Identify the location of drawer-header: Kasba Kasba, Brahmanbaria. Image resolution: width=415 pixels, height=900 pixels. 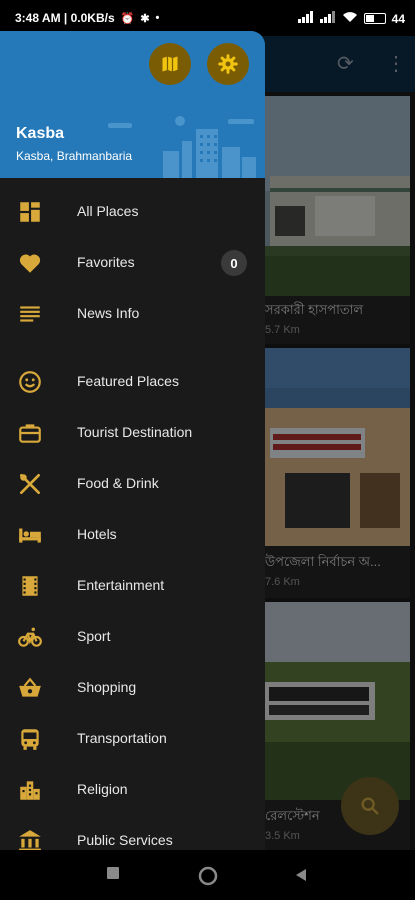
(132, 104).